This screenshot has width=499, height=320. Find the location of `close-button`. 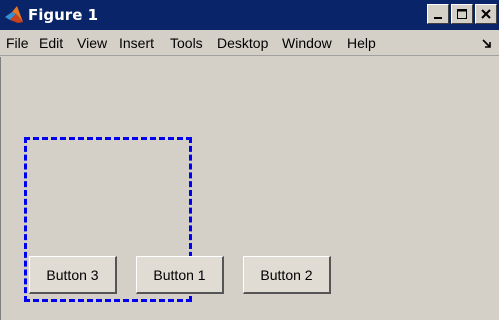

close-button is located at coordinates (486, 14).